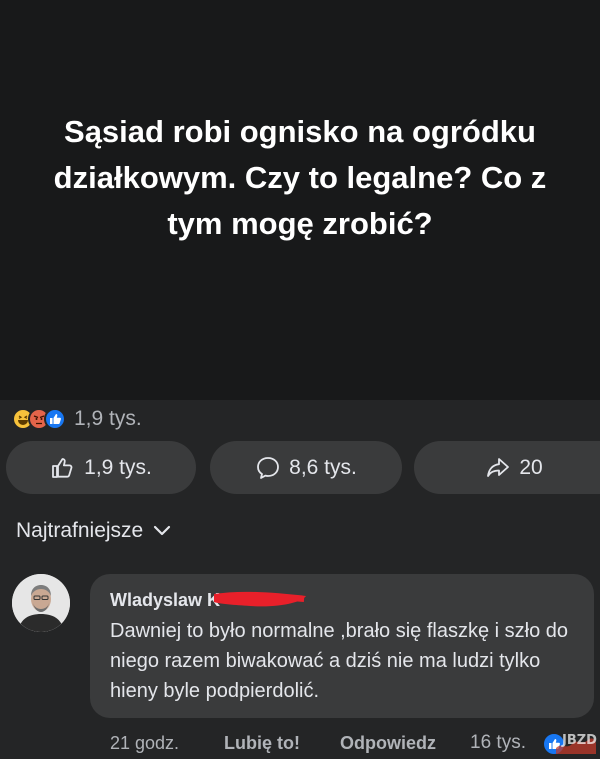  What do you see at coordinates (55, 419) in the screenshot?
I see `like-icon` at bounding box center [55, 419].